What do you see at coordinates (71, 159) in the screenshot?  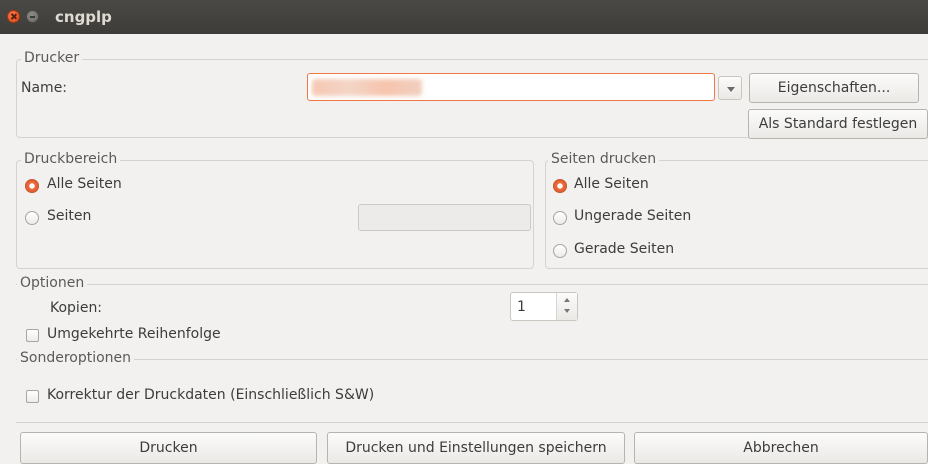 I see `print-range-legend: Druckbereich` at bounding box center [71, 159].